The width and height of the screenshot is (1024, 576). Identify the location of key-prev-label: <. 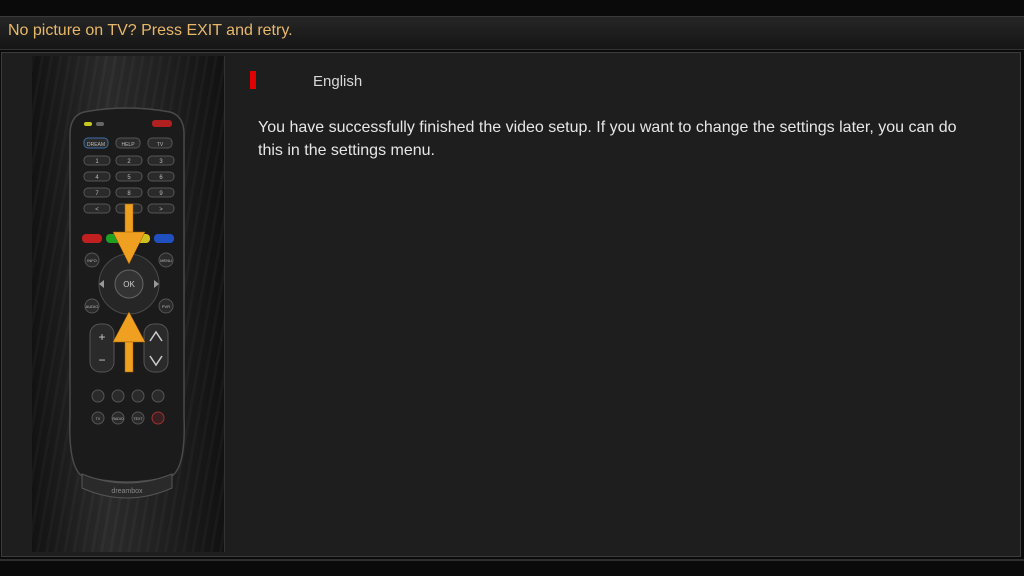
(97, 210).